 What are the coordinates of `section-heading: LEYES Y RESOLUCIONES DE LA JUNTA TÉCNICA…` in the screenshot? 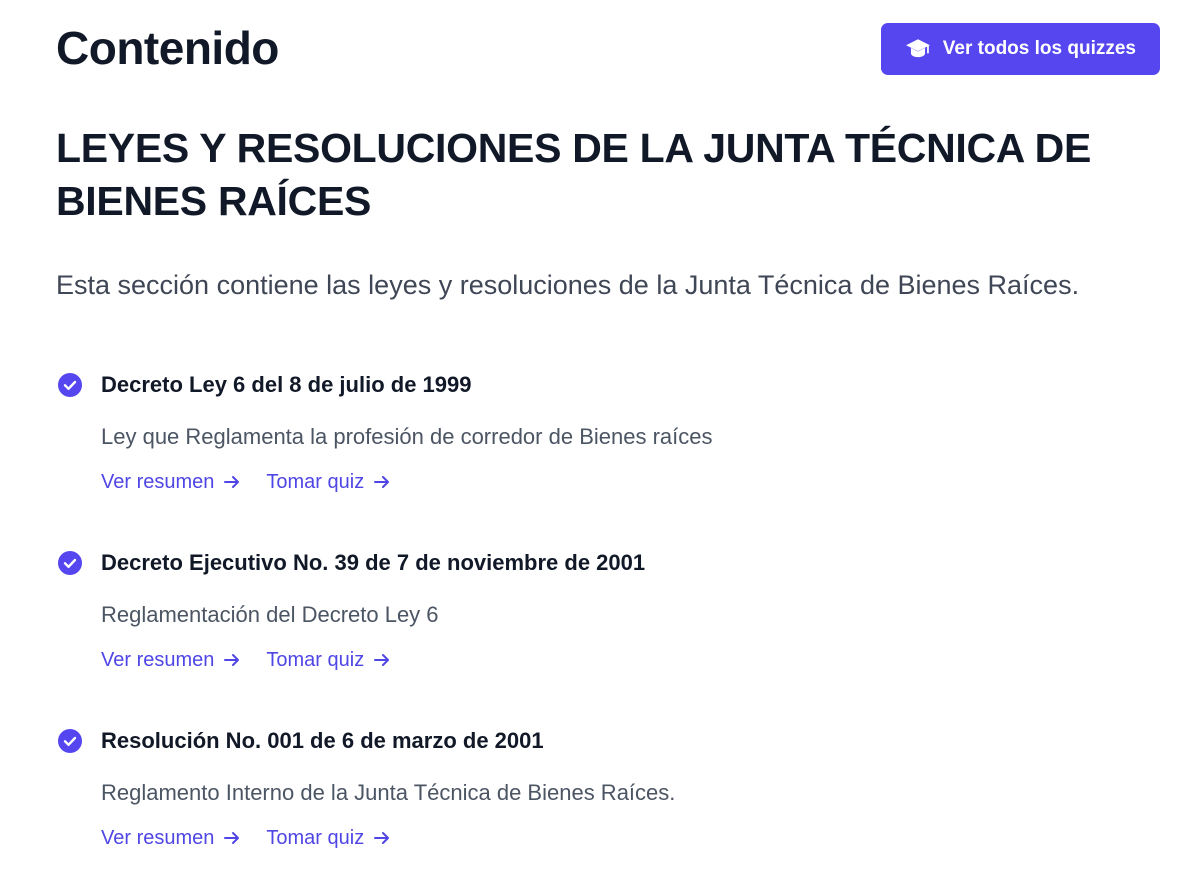 It's located at (574, 174).